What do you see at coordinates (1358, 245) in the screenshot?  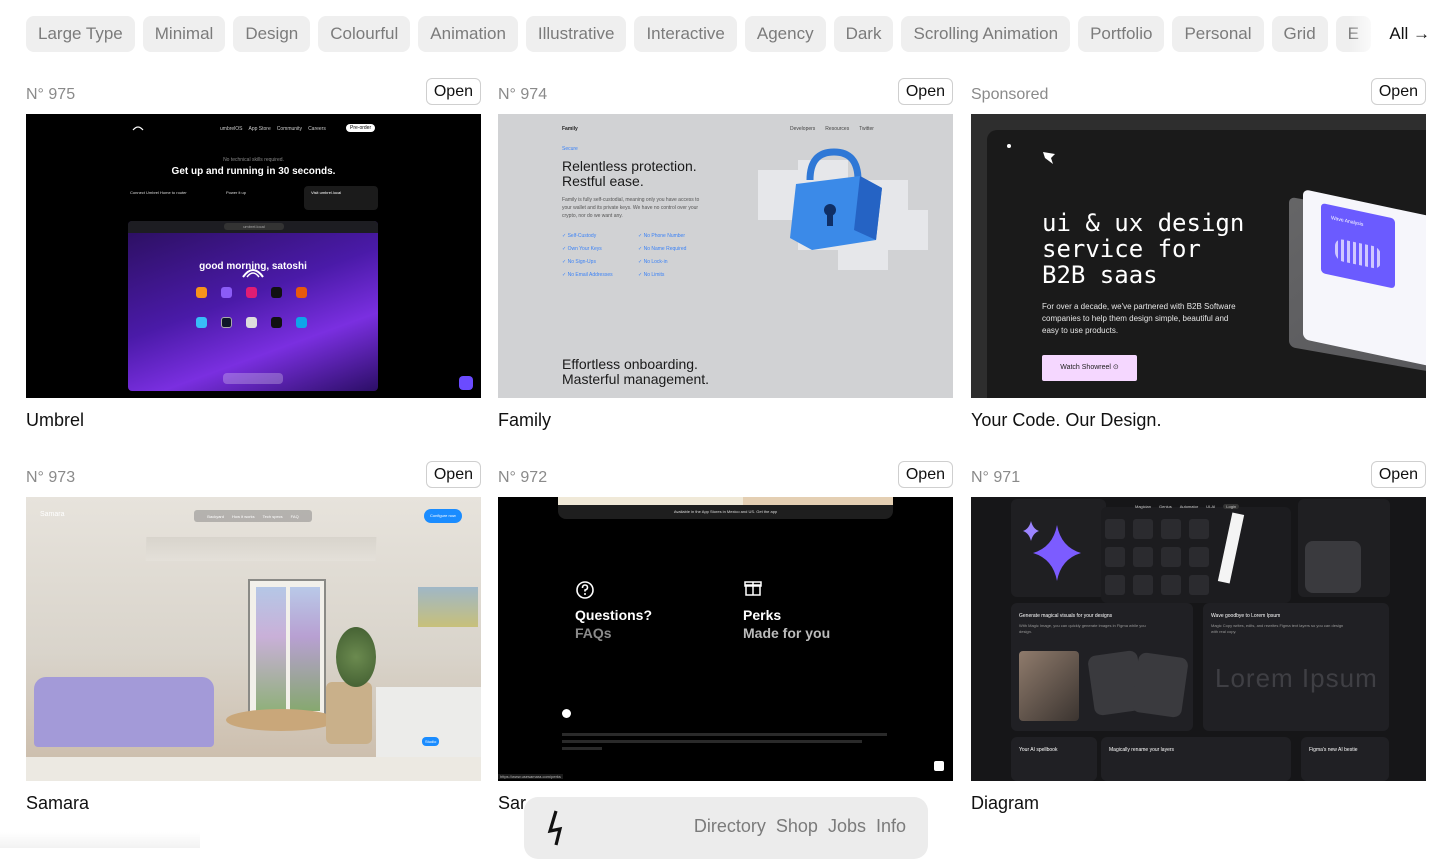 I see `wave-analysis-widget: Wave Analysis` at bounding box center [1358, 245].